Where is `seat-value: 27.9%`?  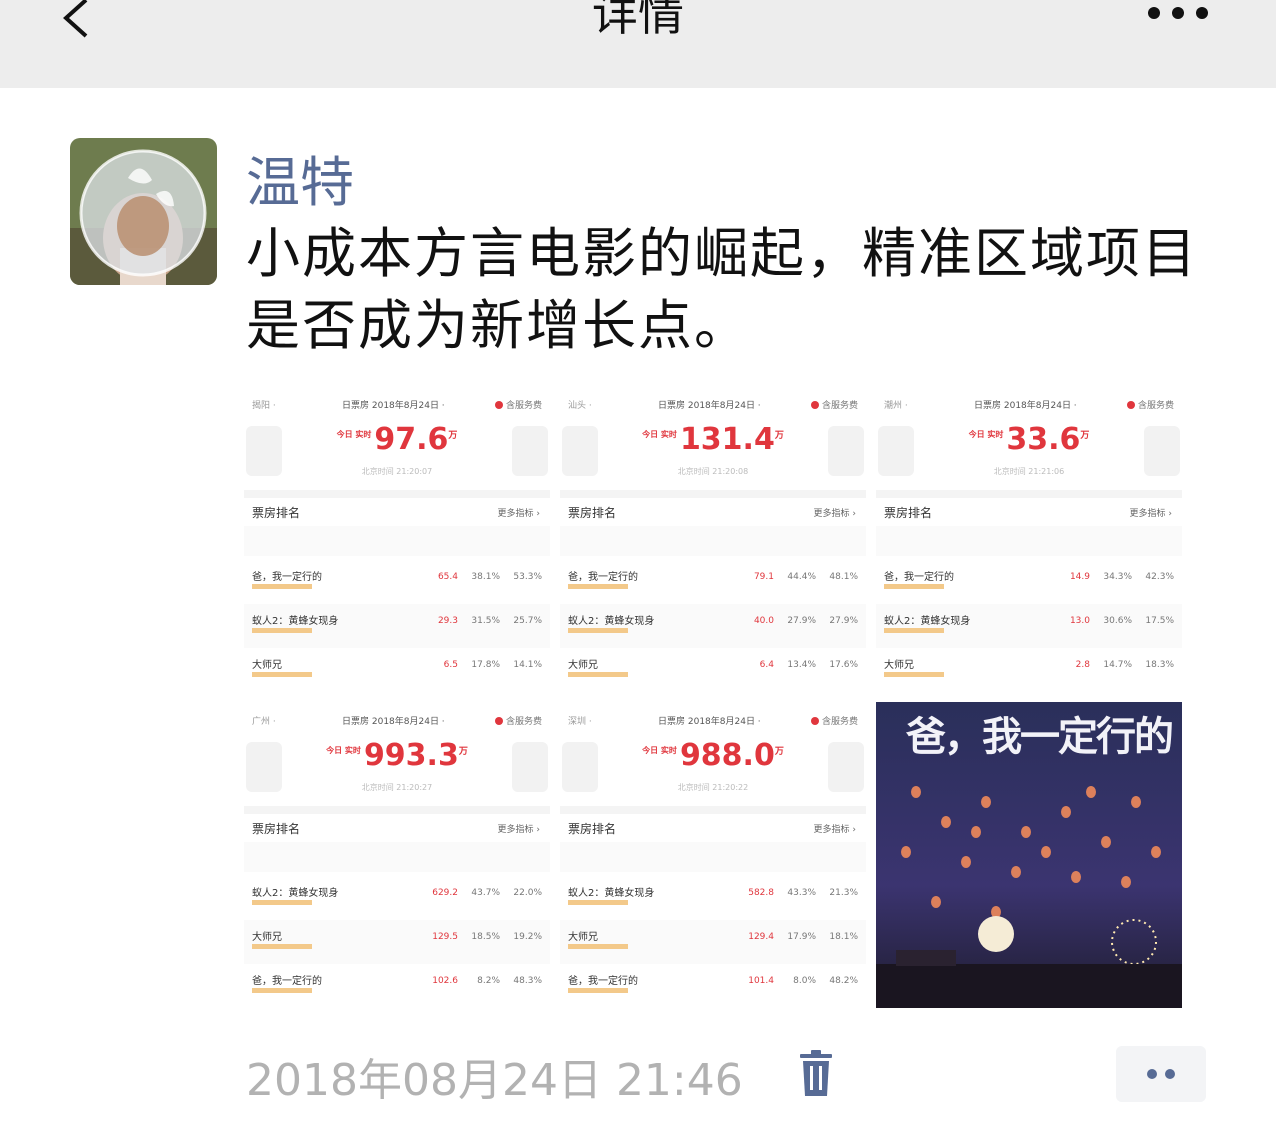 seat-value: 27.9% is located at coordinates (843, 621).